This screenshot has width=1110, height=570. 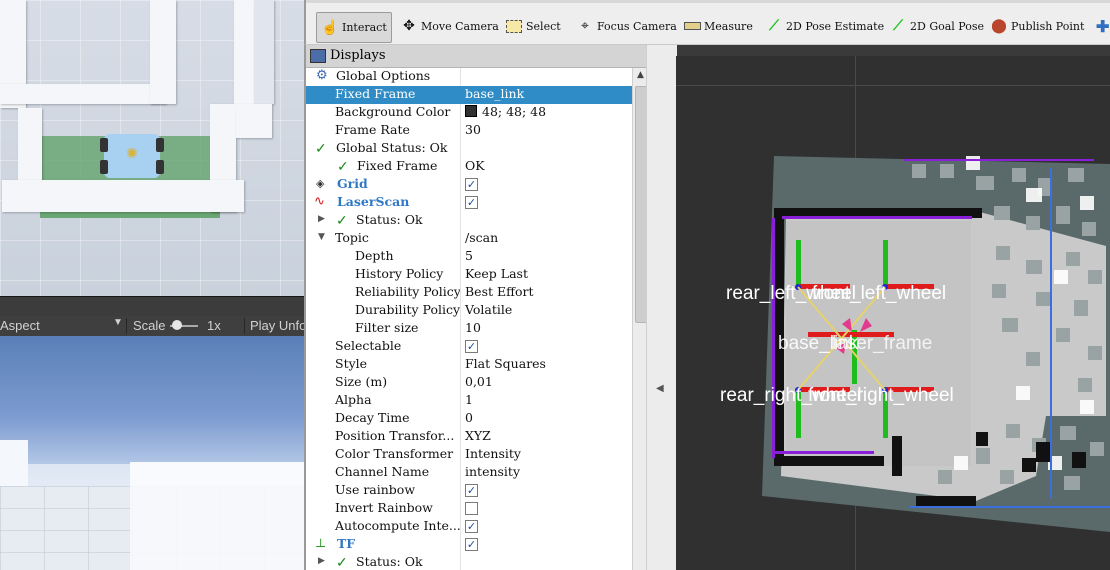 I want to click on background-color-value: 48; 48; 48, so click(x=505, y=111).